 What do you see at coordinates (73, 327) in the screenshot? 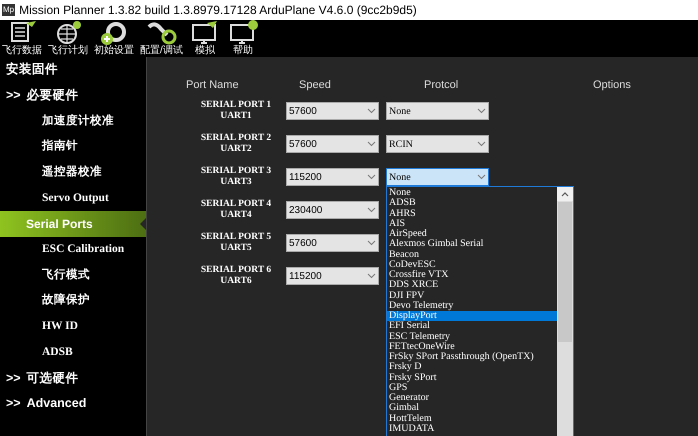
I see `sidebar-item: HW ID` at bounding box center [73, 327].